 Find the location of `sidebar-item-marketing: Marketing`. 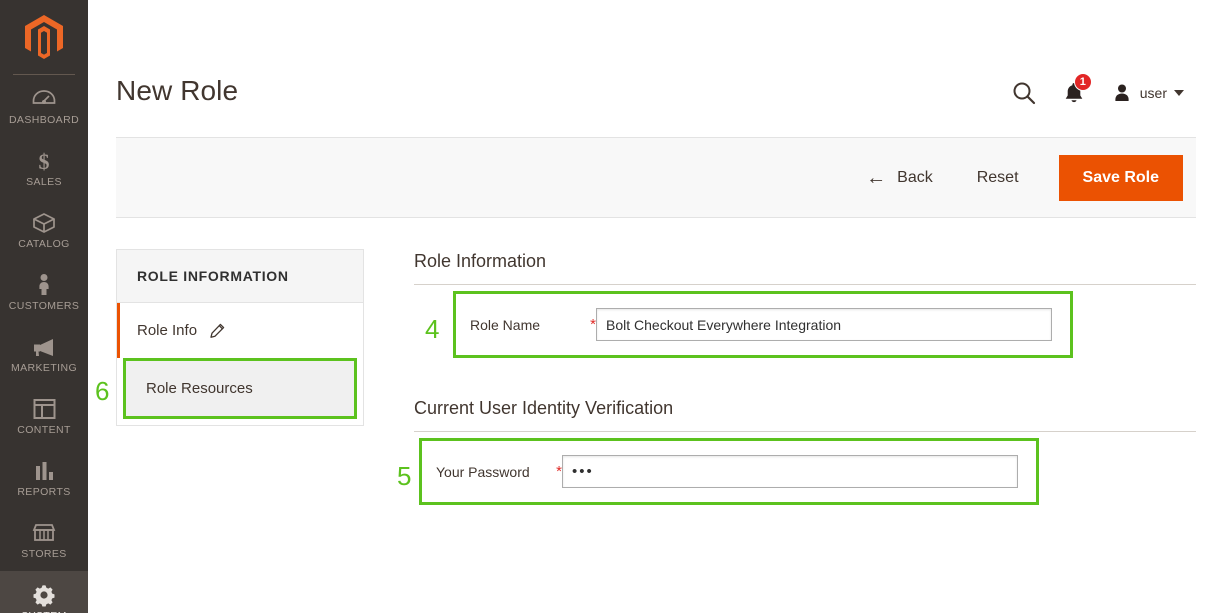

sidebar-item-marketing: Marketing is located at coordinates (44, 354).